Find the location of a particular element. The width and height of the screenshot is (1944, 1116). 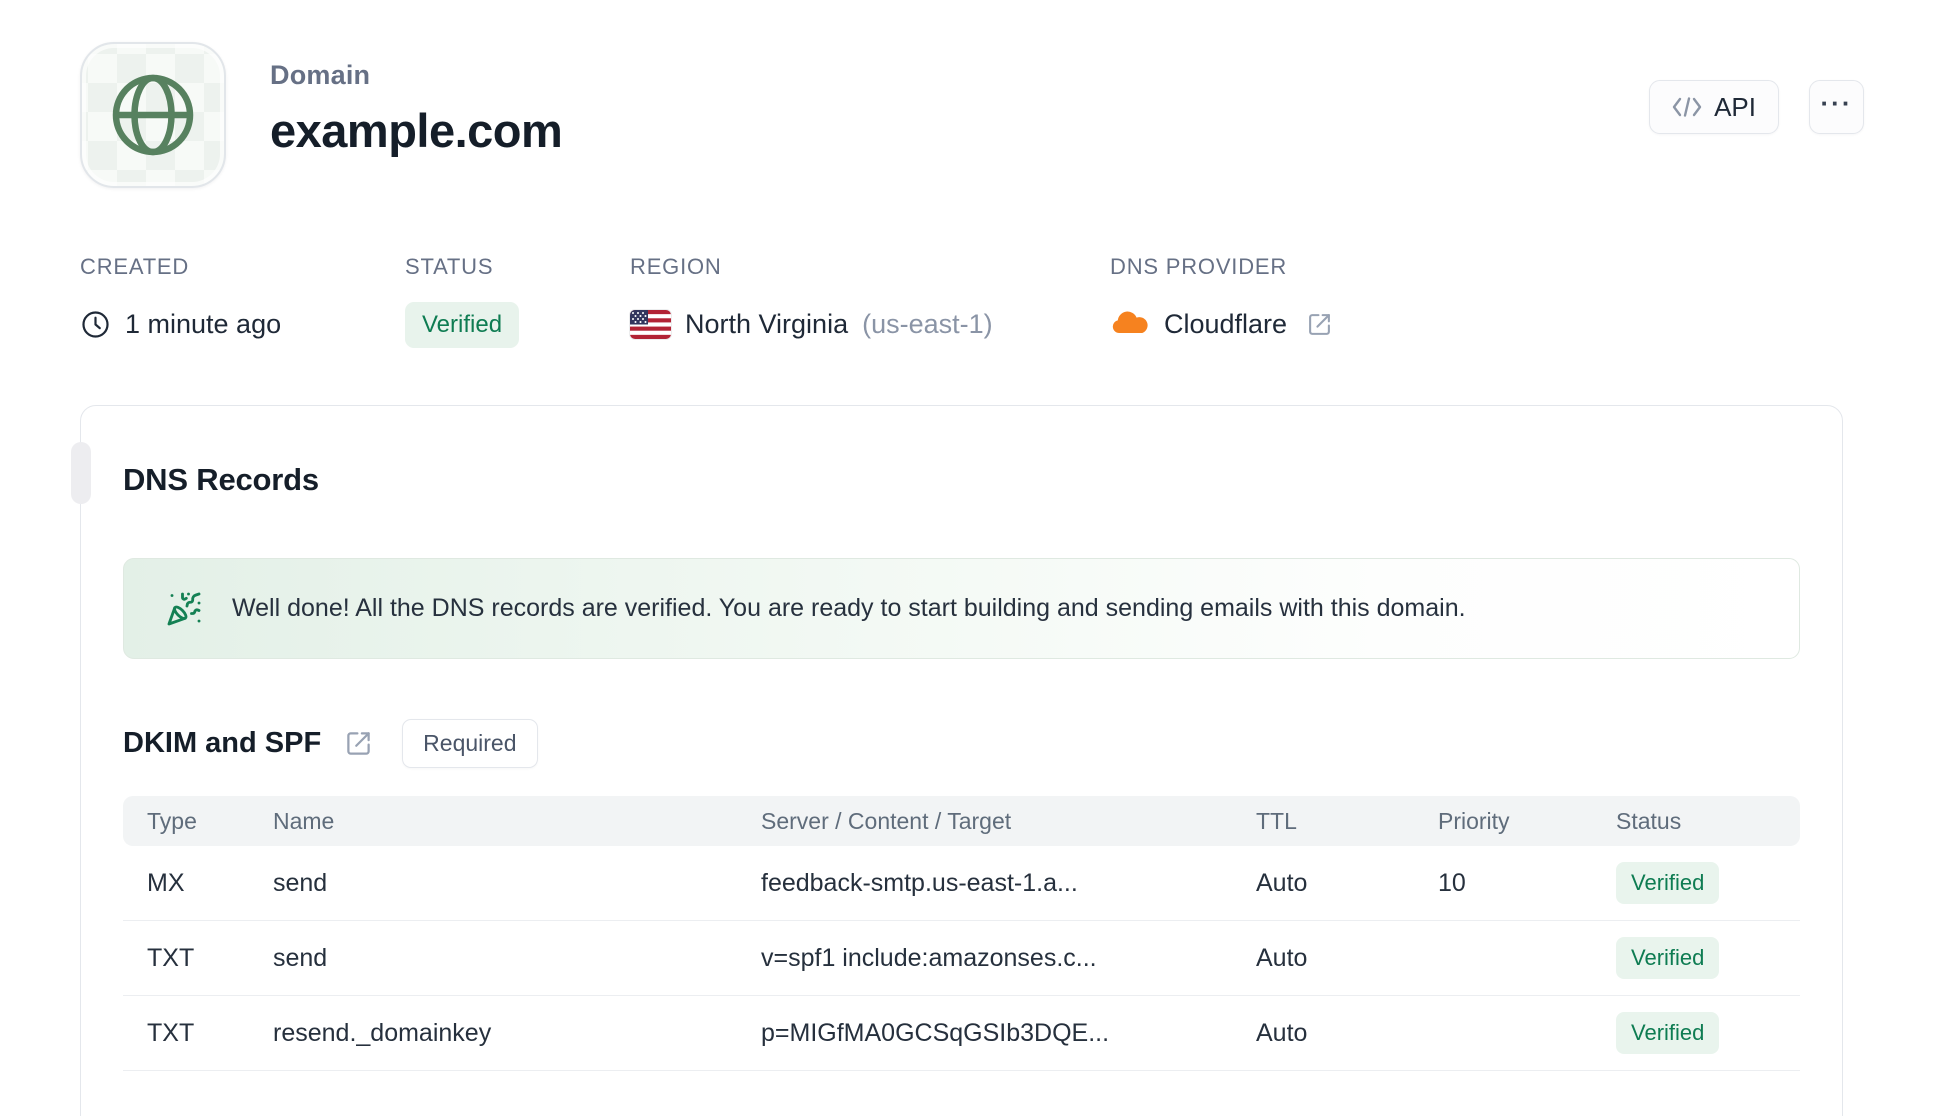

globe-icon is located at coordinates (153, 115).